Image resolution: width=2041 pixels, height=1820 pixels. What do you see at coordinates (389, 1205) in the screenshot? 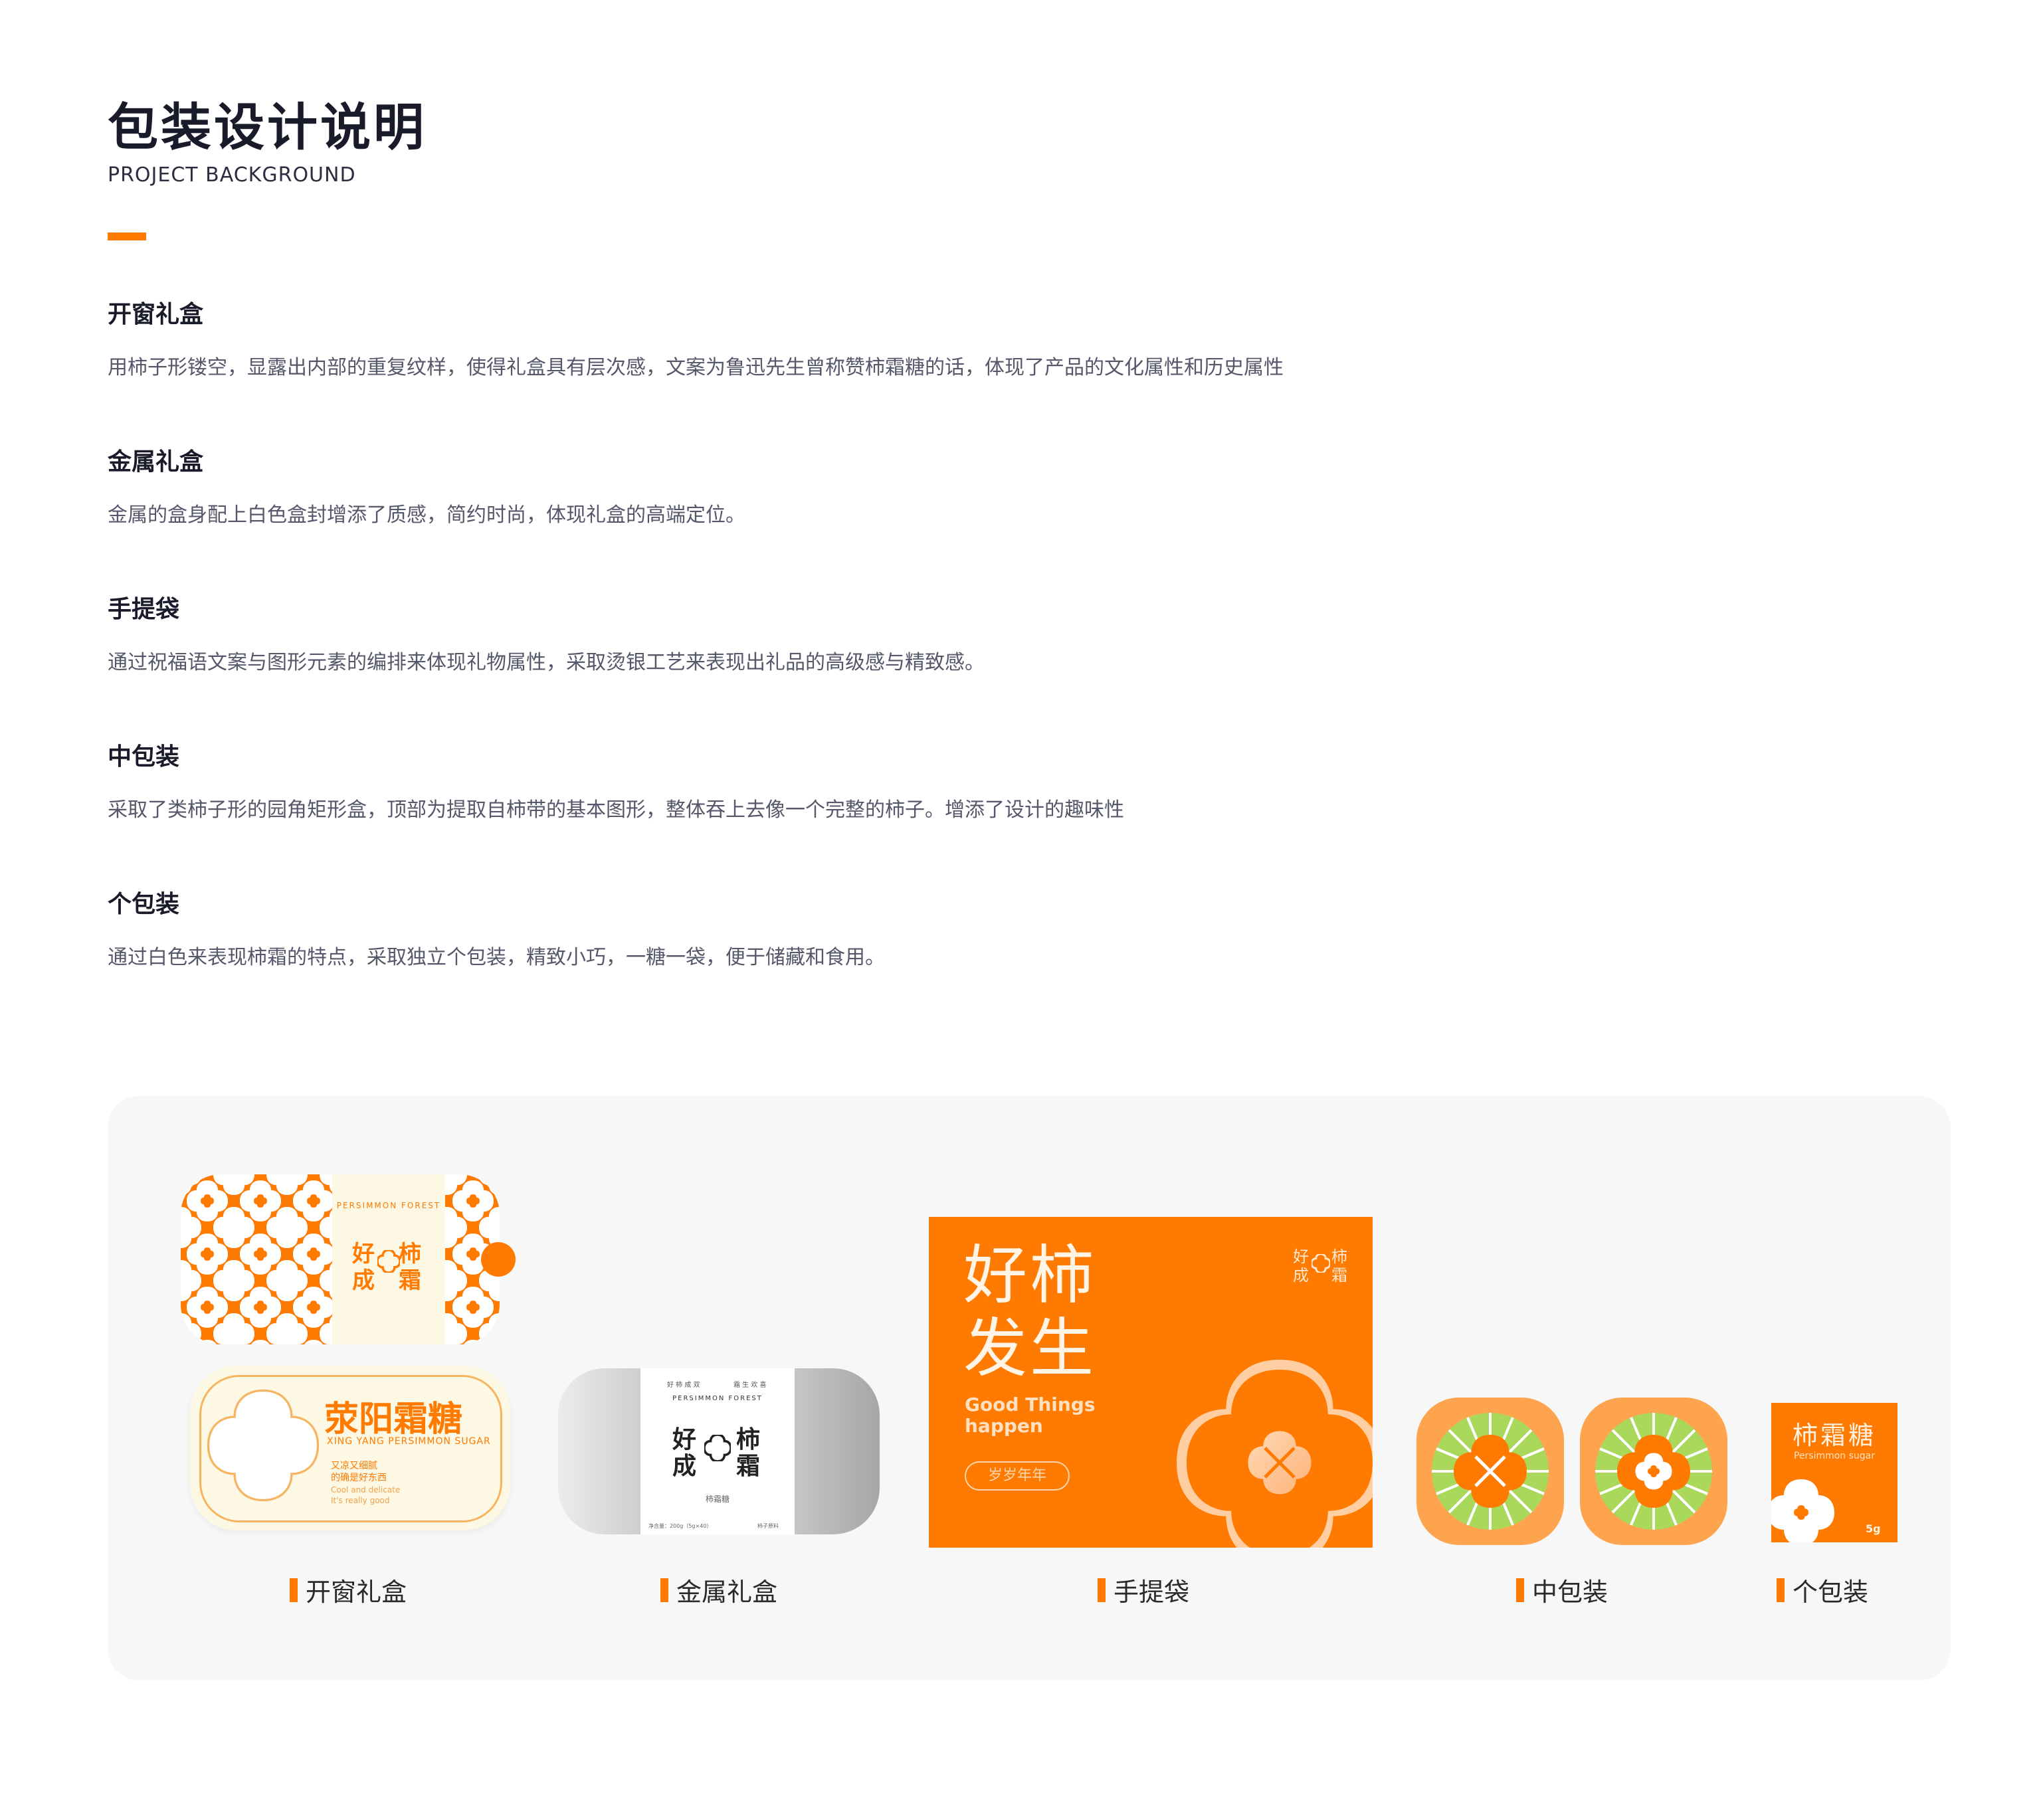
I see `window-box-logo-top: PERSIMMON FOREST` at bounding box center [389, 1205].